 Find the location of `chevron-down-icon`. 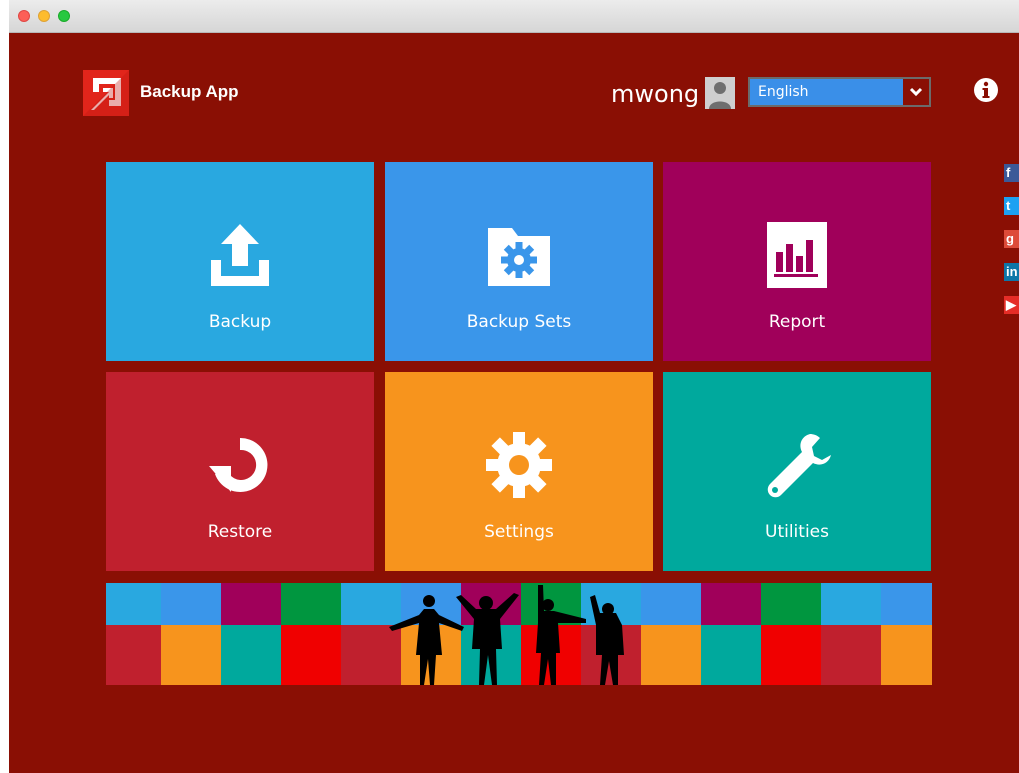

chevron-down-icon is located at coordinates (916, 92).